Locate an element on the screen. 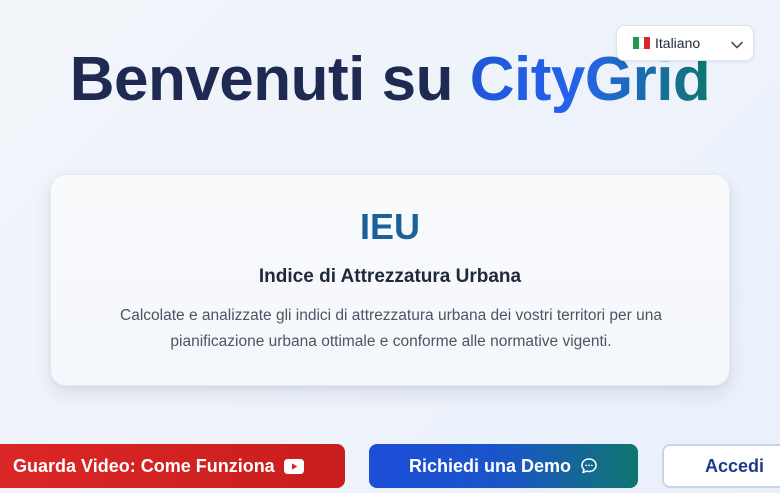 The image size is (780, 493). chevron-down-icon is located at coordinates (737, 45).